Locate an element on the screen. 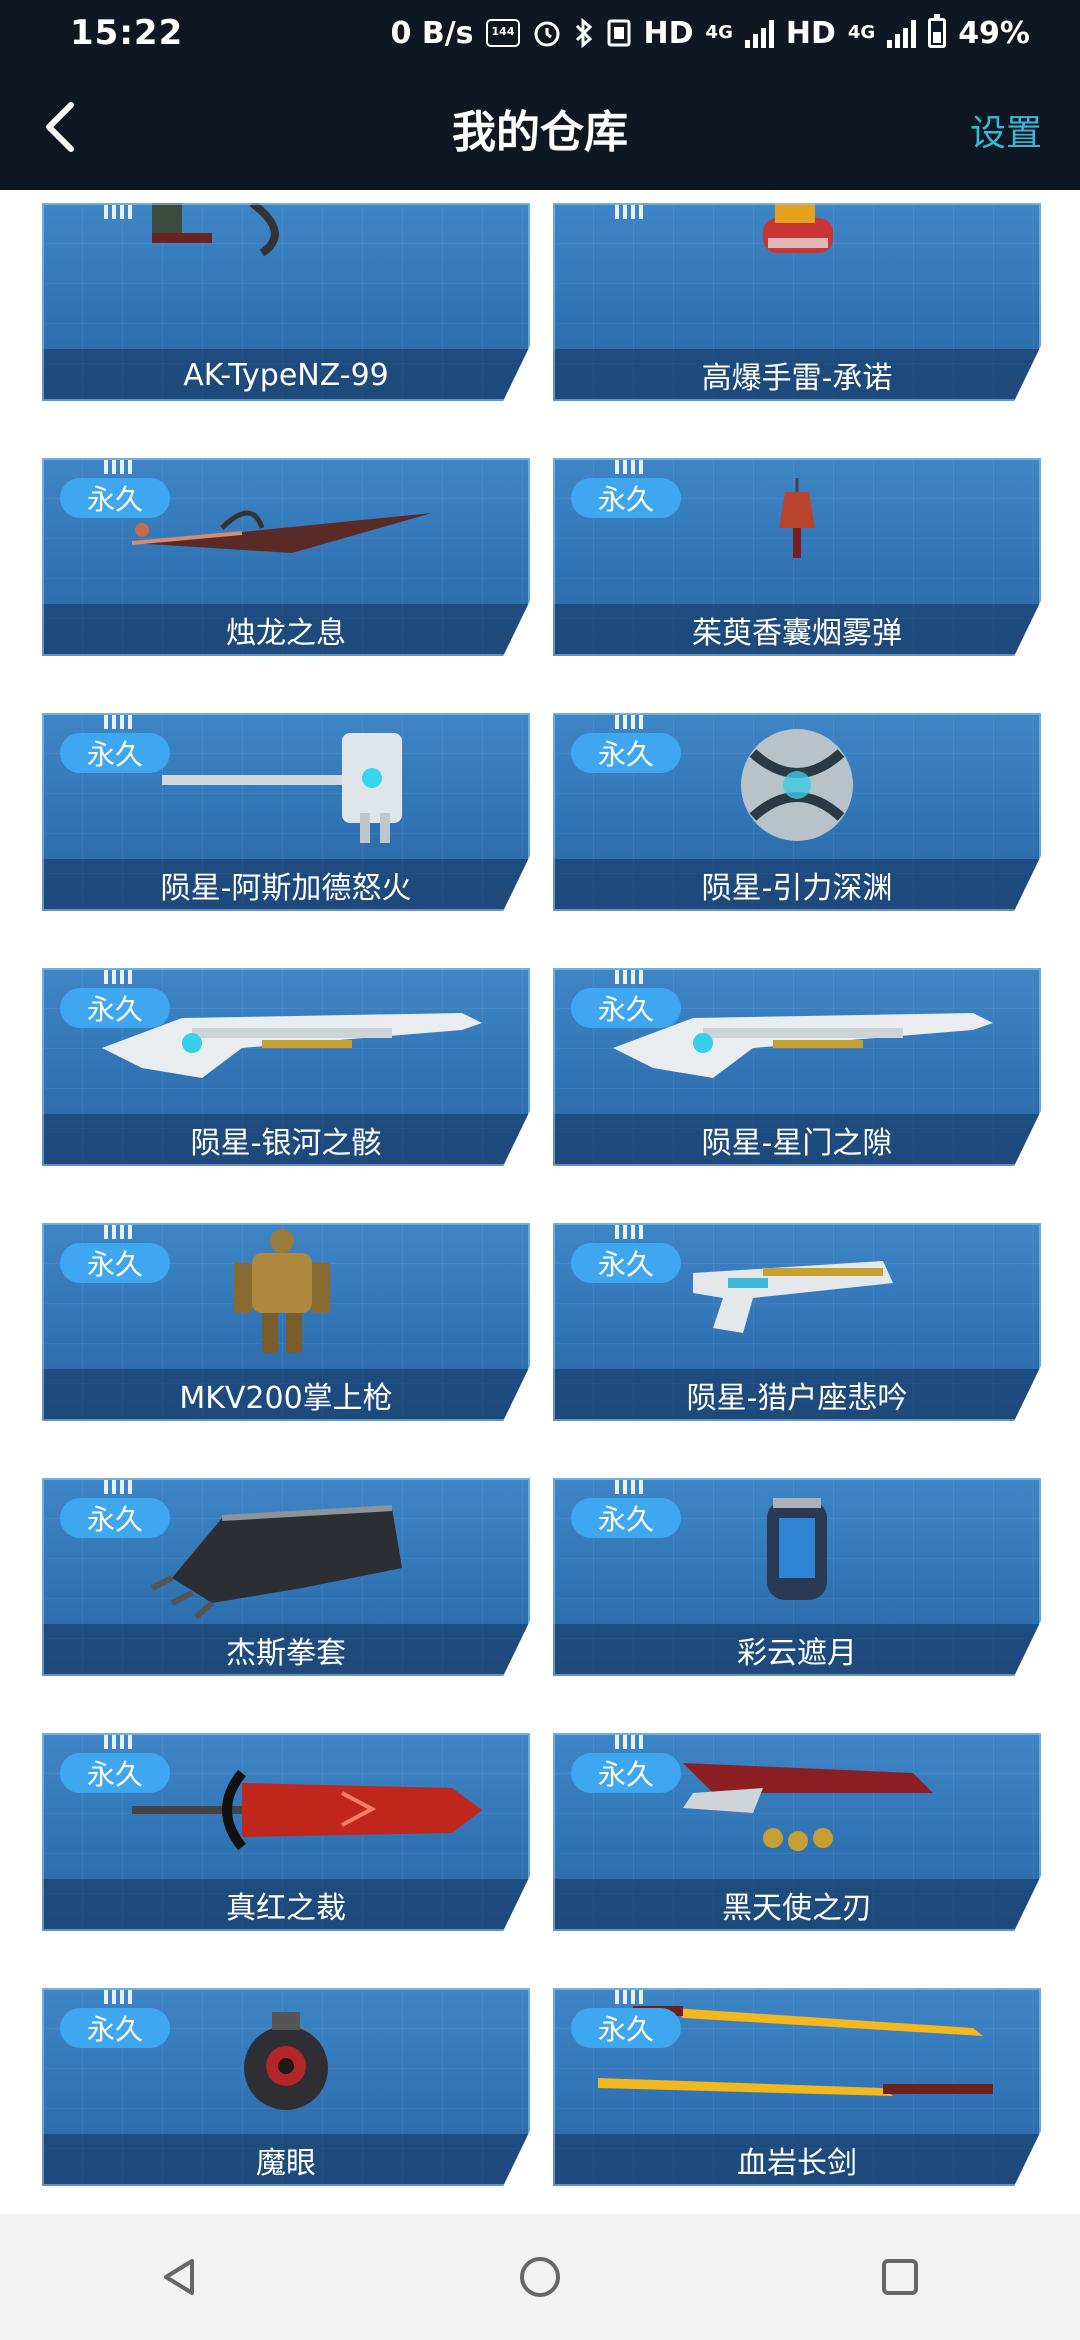 Image resolution: width=1080 pixels, height=2340 pixels. svg-text: 144 is located at coordinates (502, 31).